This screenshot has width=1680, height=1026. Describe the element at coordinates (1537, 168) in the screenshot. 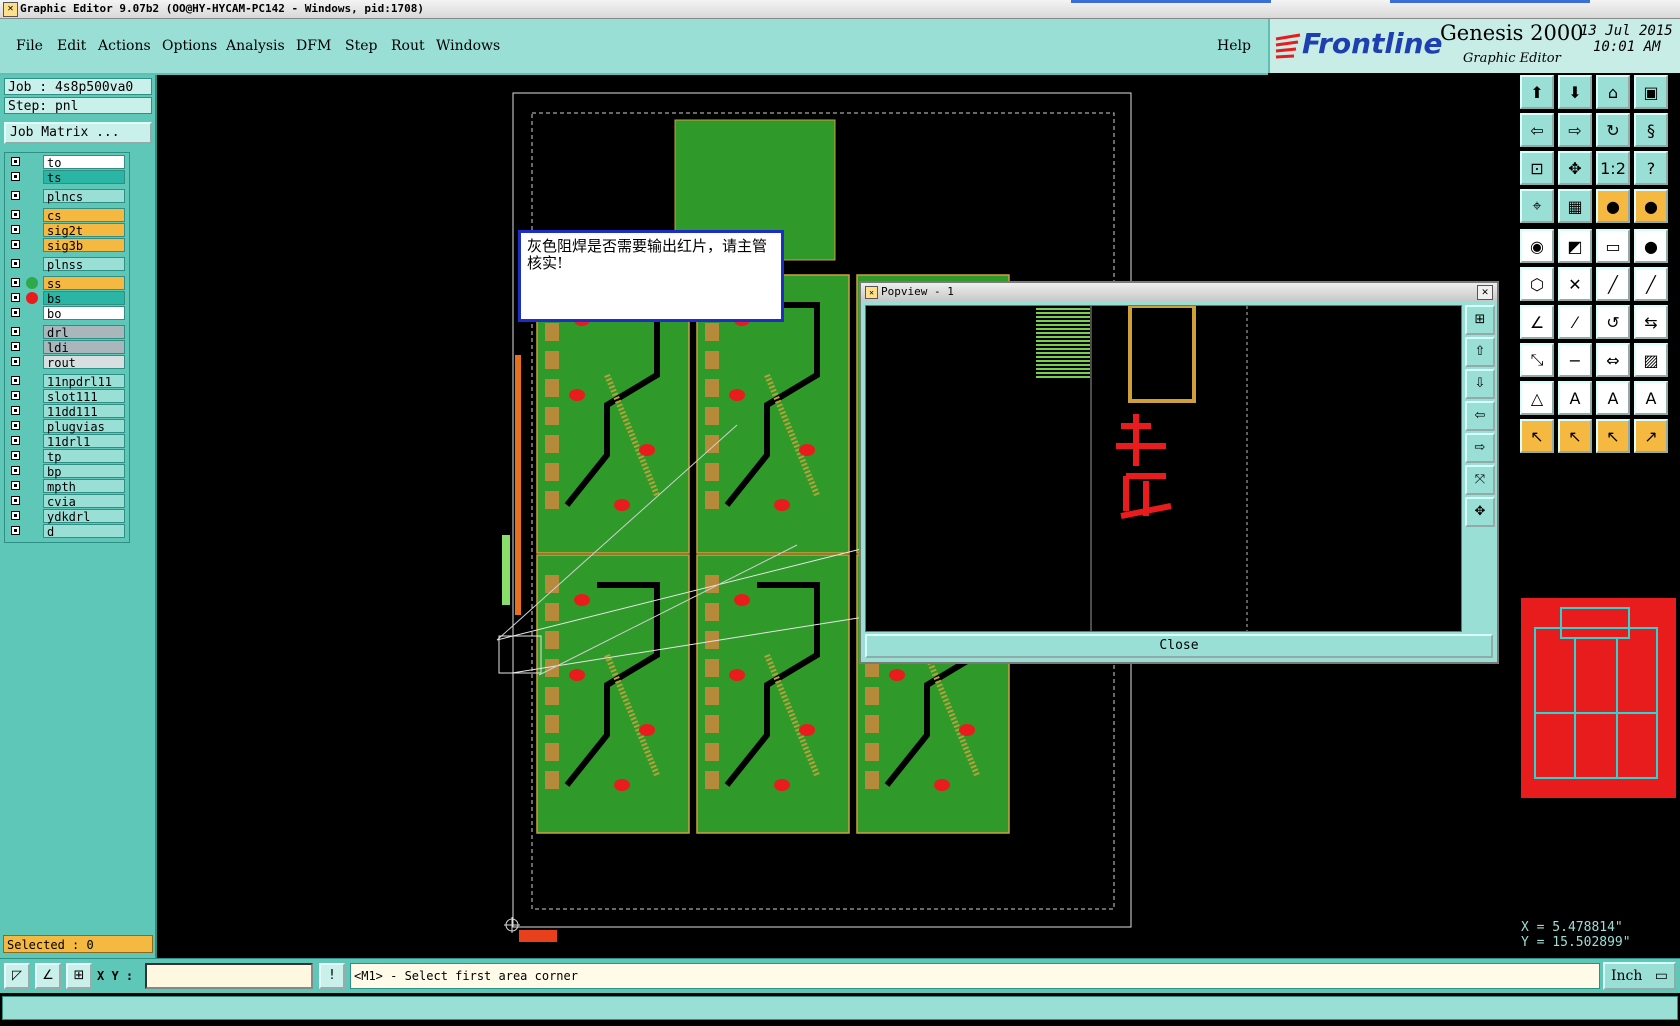

I see `zoom-fit-icon: ⊡` at that location.